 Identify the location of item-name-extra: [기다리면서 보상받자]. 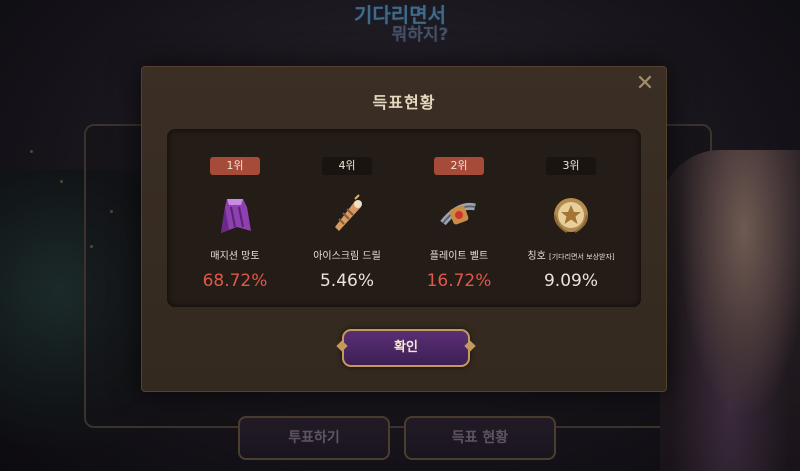
(581, 257).